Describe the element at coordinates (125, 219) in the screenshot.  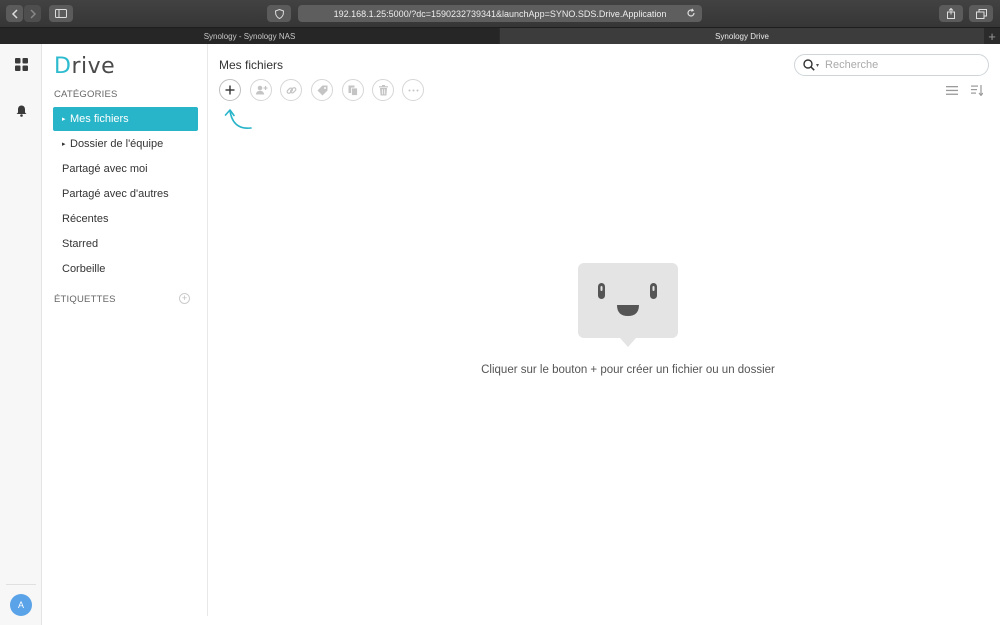
I see `sidebar-item-recentes: Récentes` at that location.